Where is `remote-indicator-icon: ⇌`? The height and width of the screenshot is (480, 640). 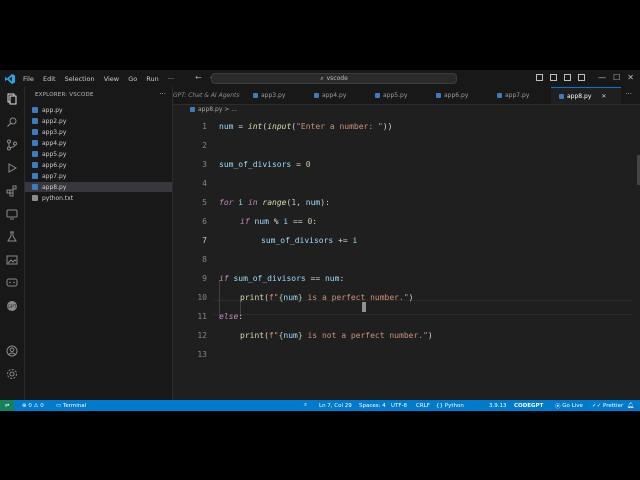 remote-indicator-icon: ⇌ is located at coordinates (7, 405).